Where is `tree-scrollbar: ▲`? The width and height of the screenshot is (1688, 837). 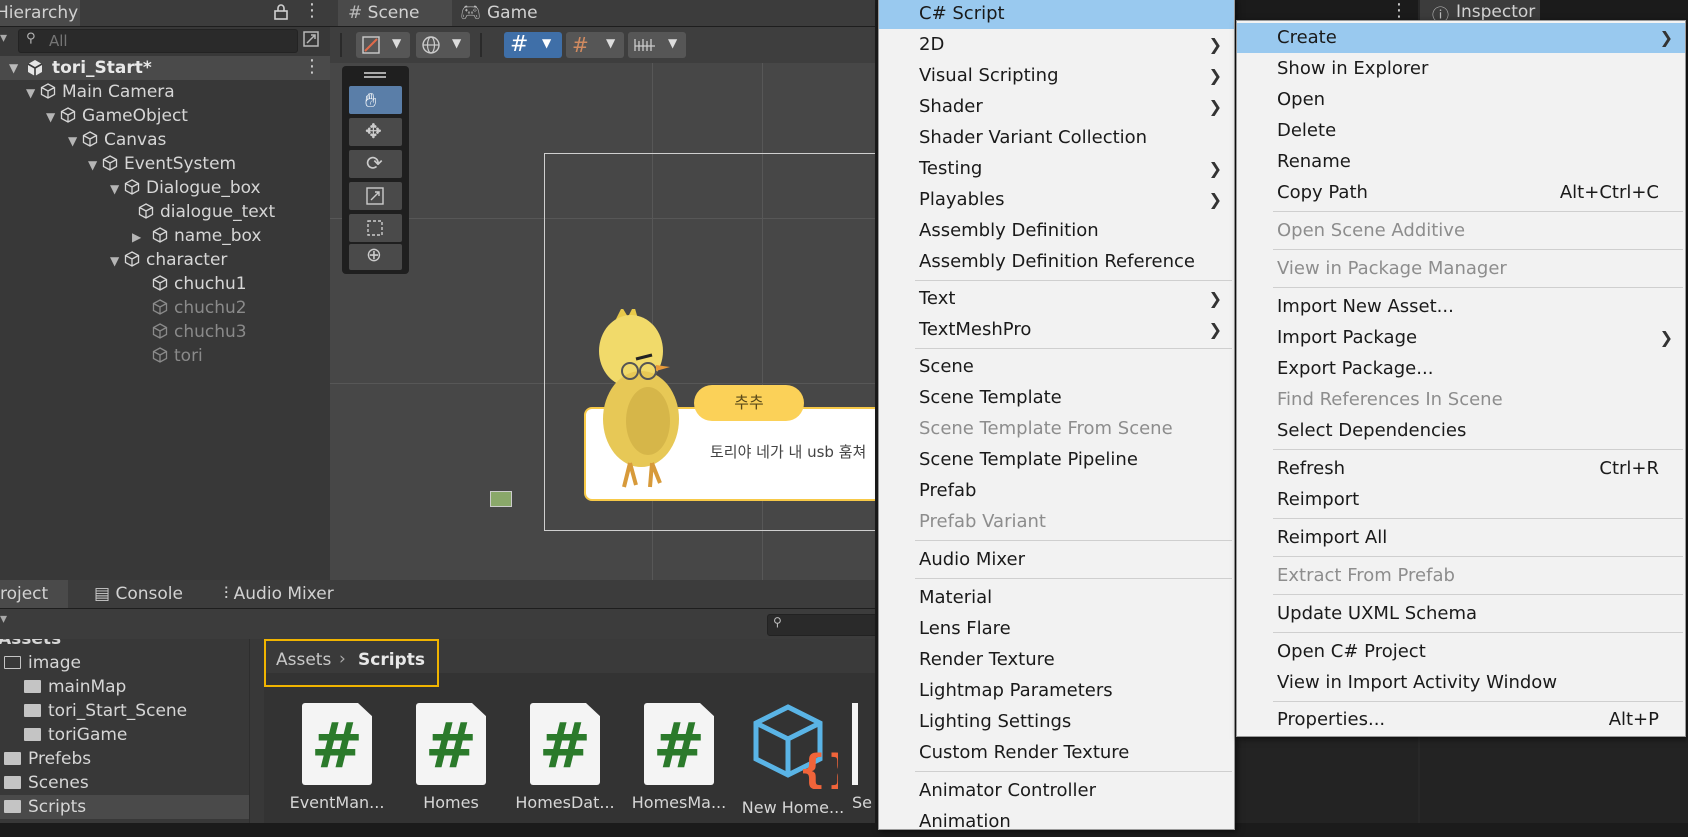 tree-scrollbar: ▲ is located at coordinates (249, 731).